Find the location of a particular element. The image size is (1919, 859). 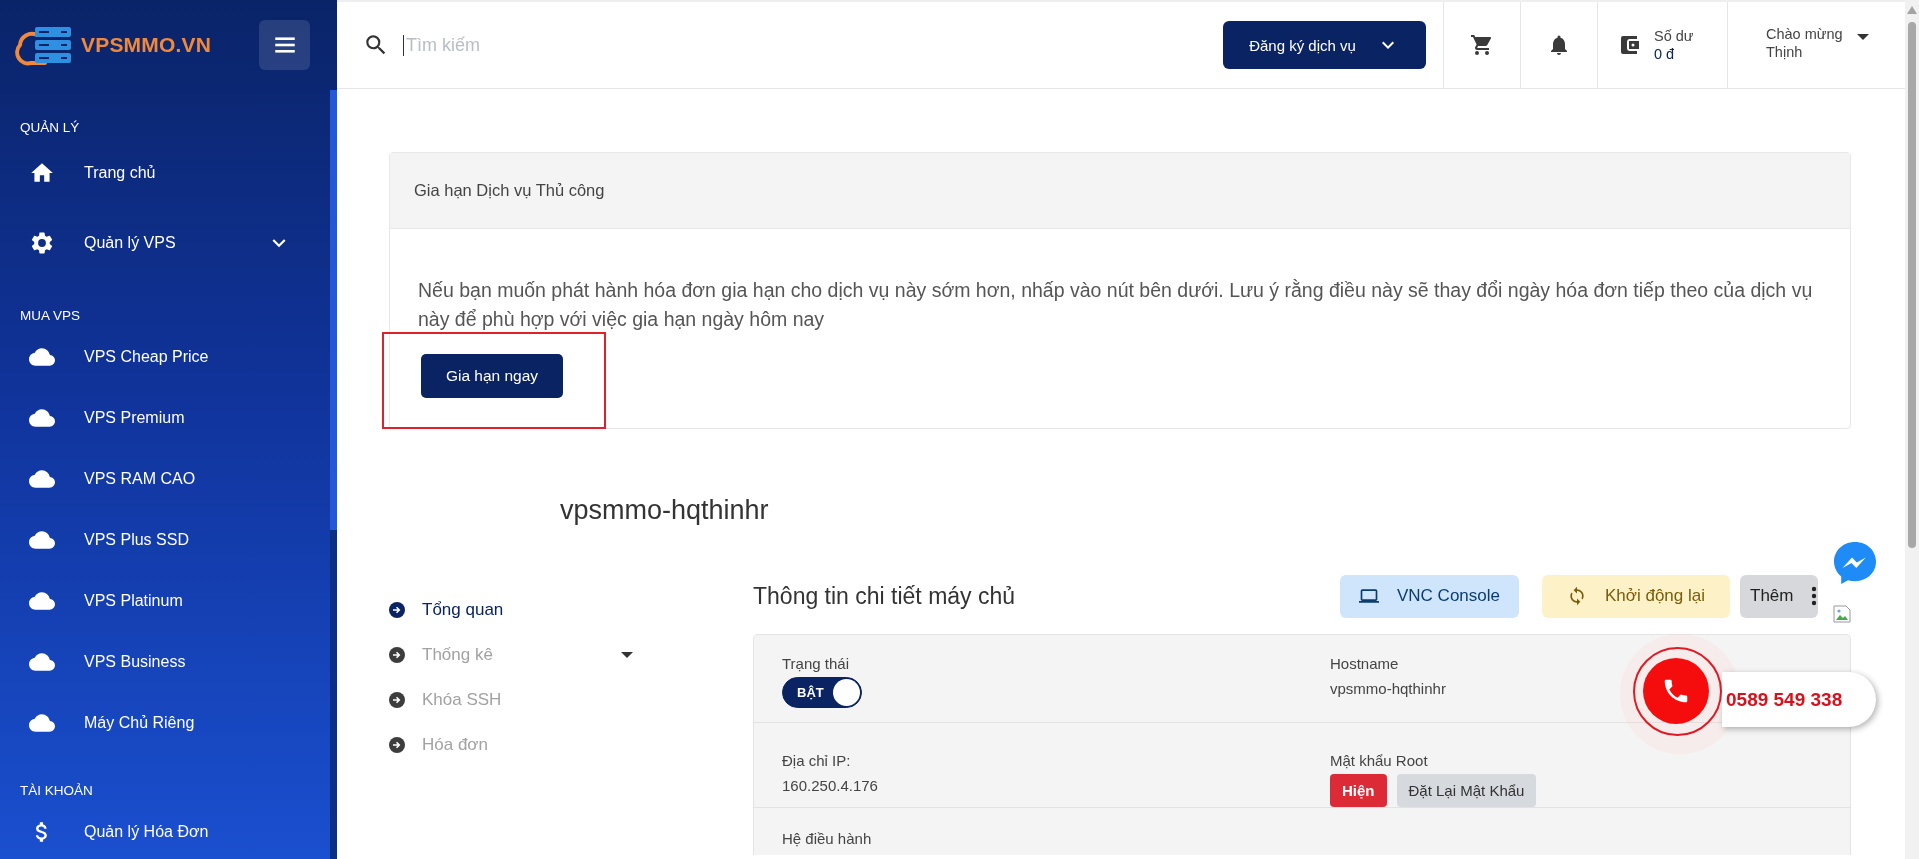

status-toggle: BẬT is located at coordinates (822, 692).